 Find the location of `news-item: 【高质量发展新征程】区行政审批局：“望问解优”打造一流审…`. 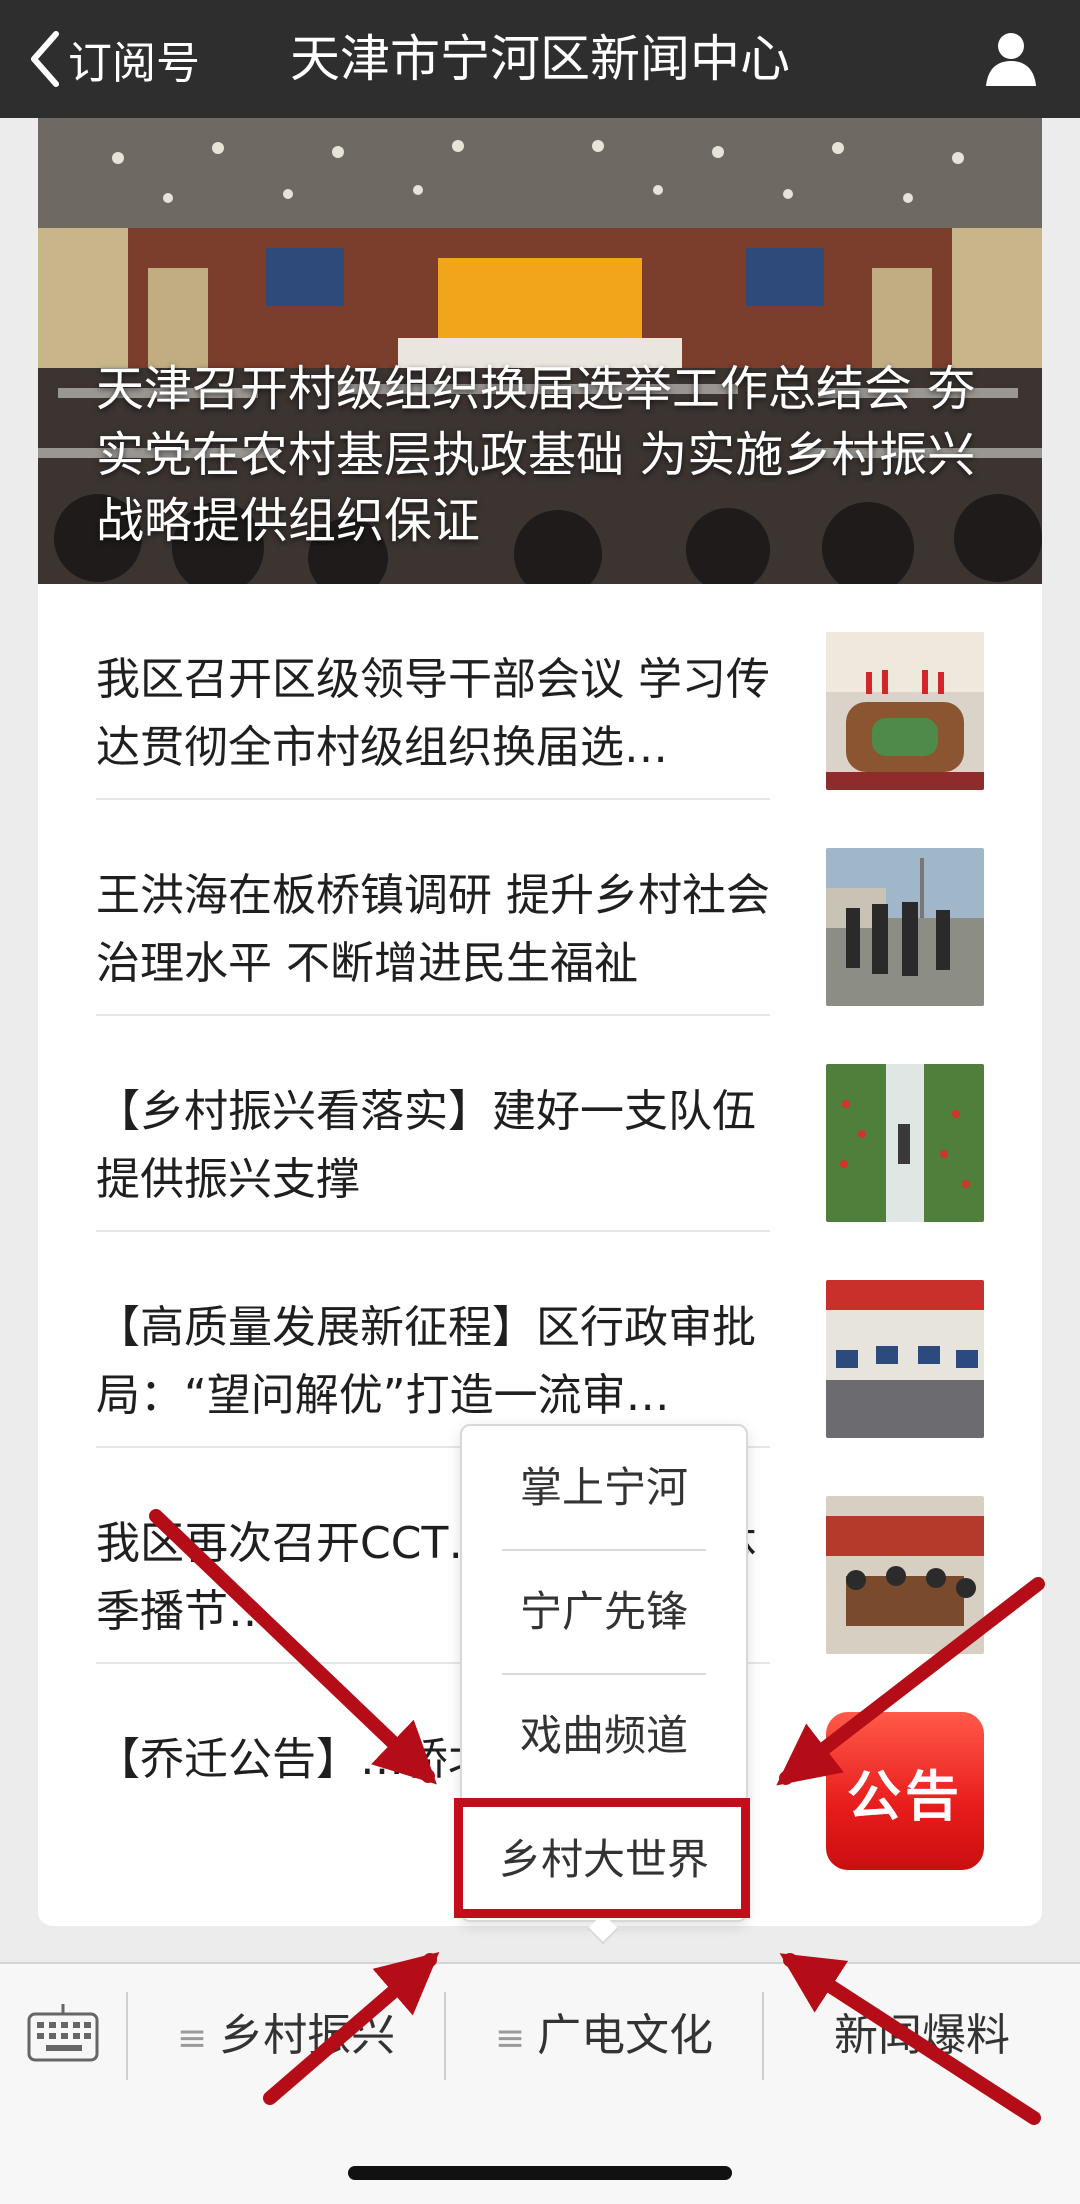

news-item: 【高质量发展新征程】区行政审批局：“望问解优”打造一流审… is located at coordinates (540, 1340).